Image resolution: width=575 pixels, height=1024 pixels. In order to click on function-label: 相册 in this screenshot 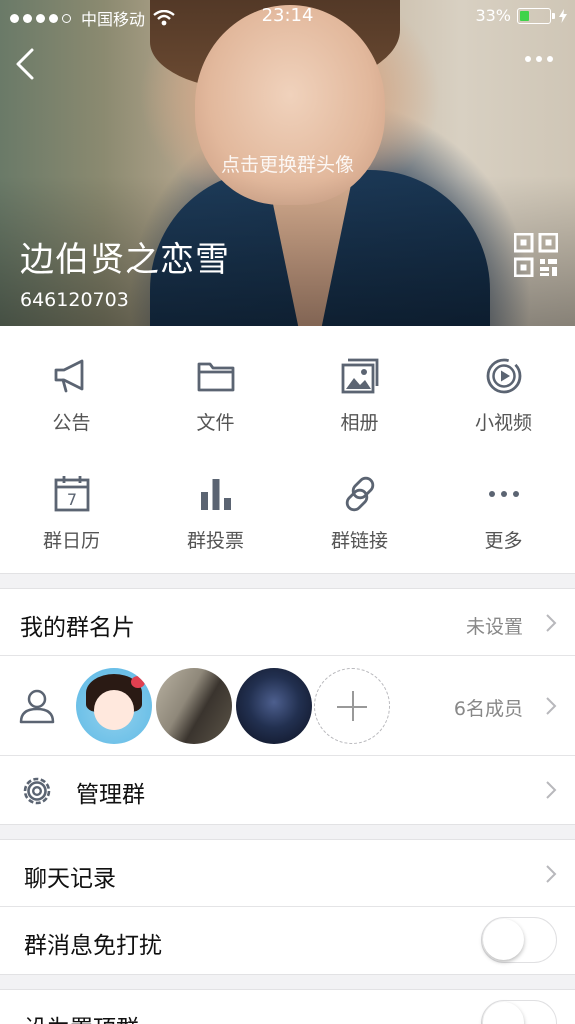, I will do `click(359, 423)`.